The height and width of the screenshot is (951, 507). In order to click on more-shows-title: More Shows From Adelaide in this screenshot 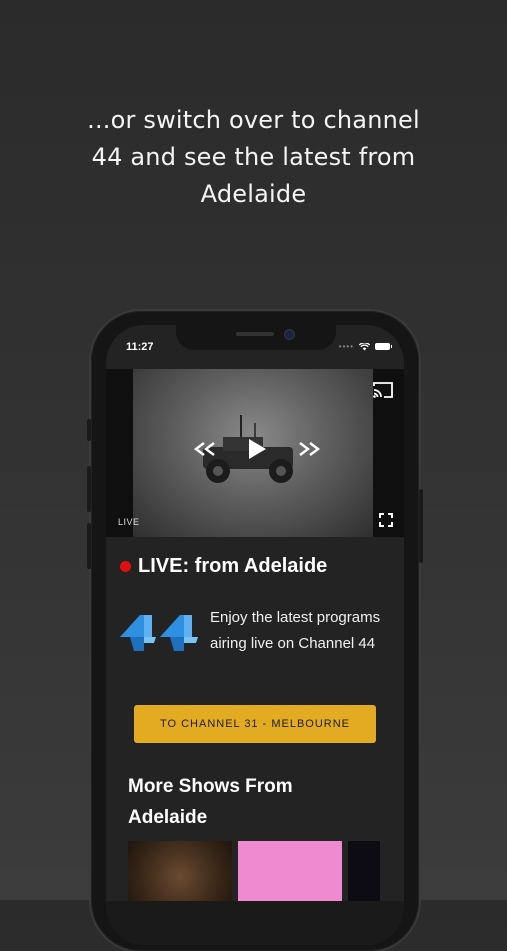, I will do `click(210, 802)`.